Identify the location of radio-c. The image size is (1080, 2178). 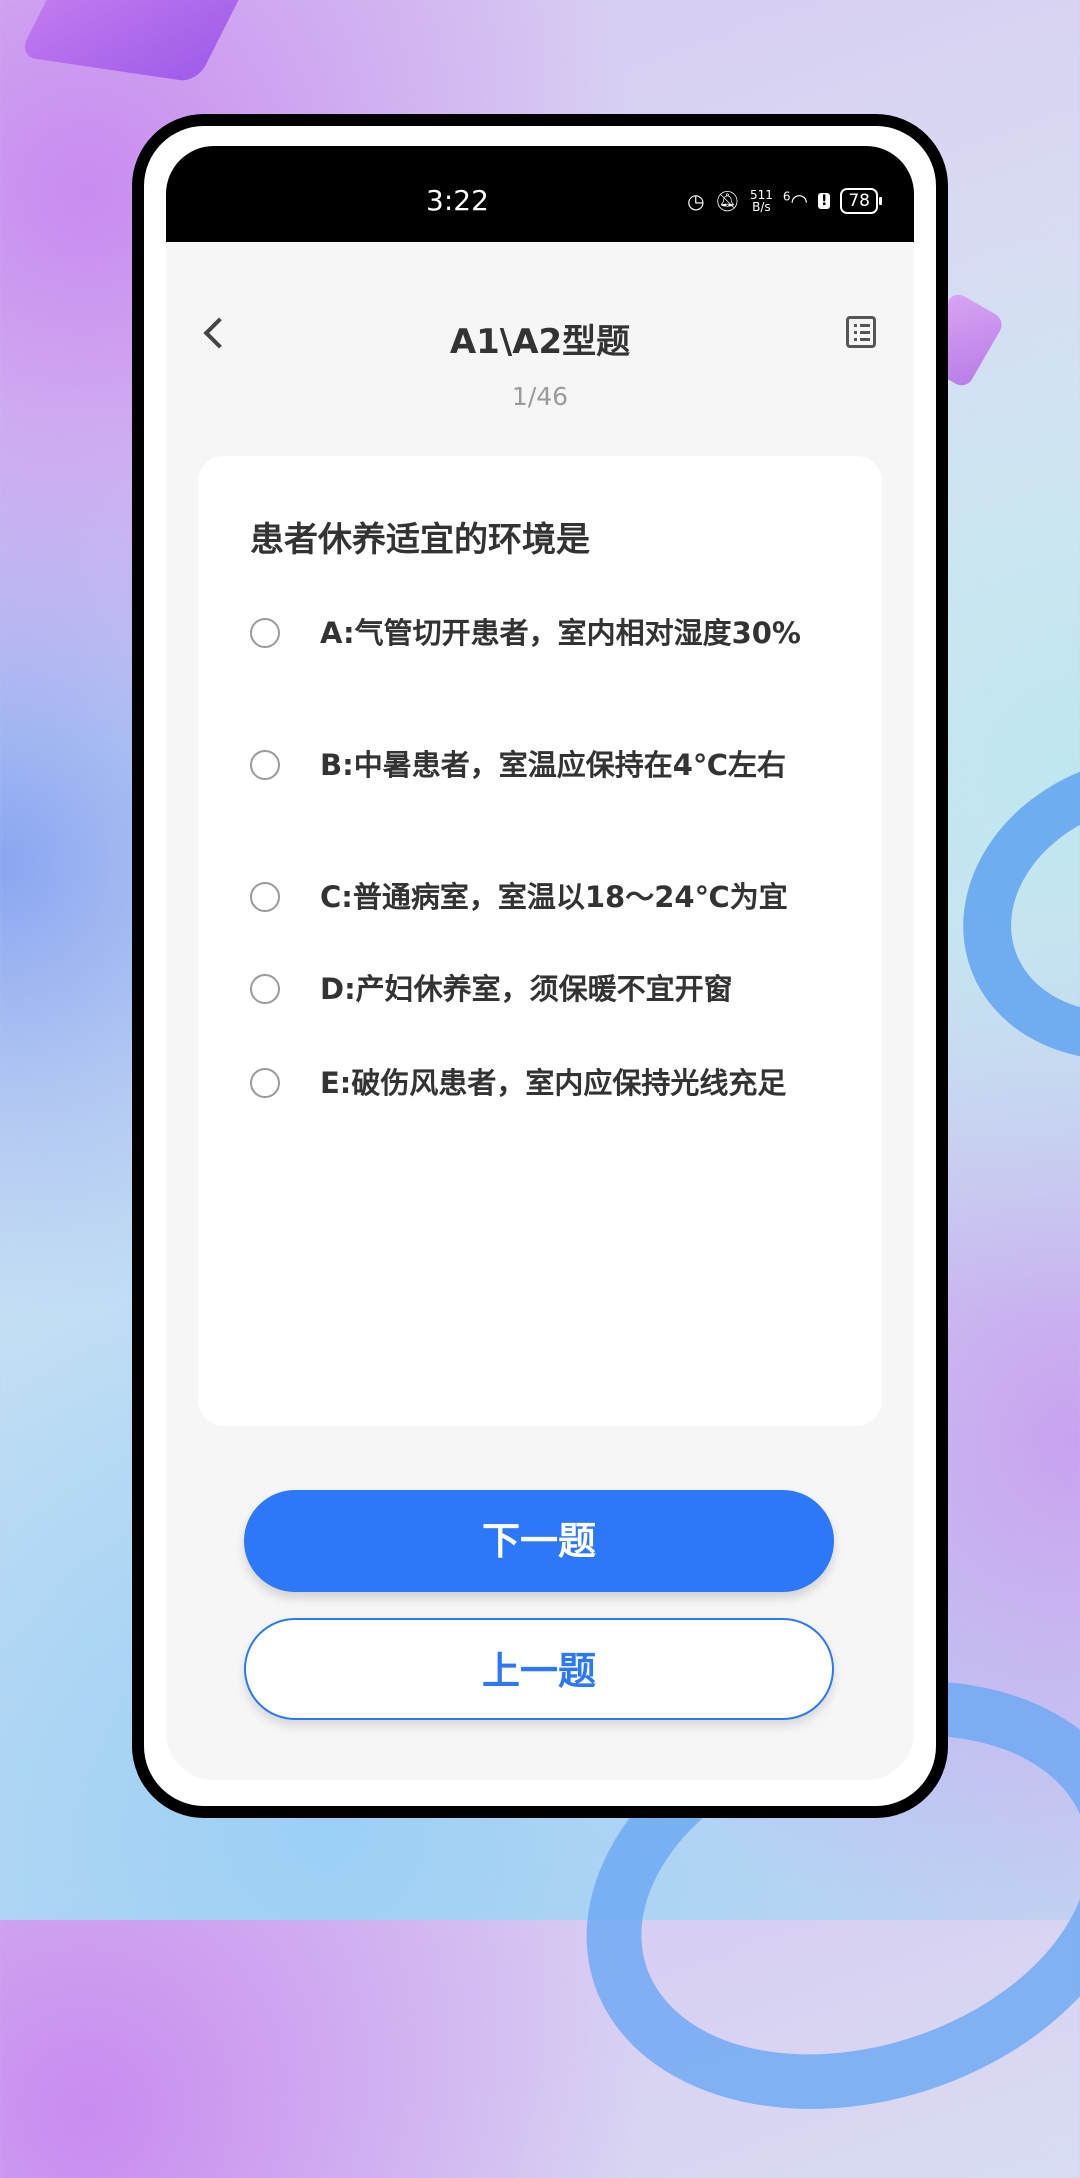
(265, 897).